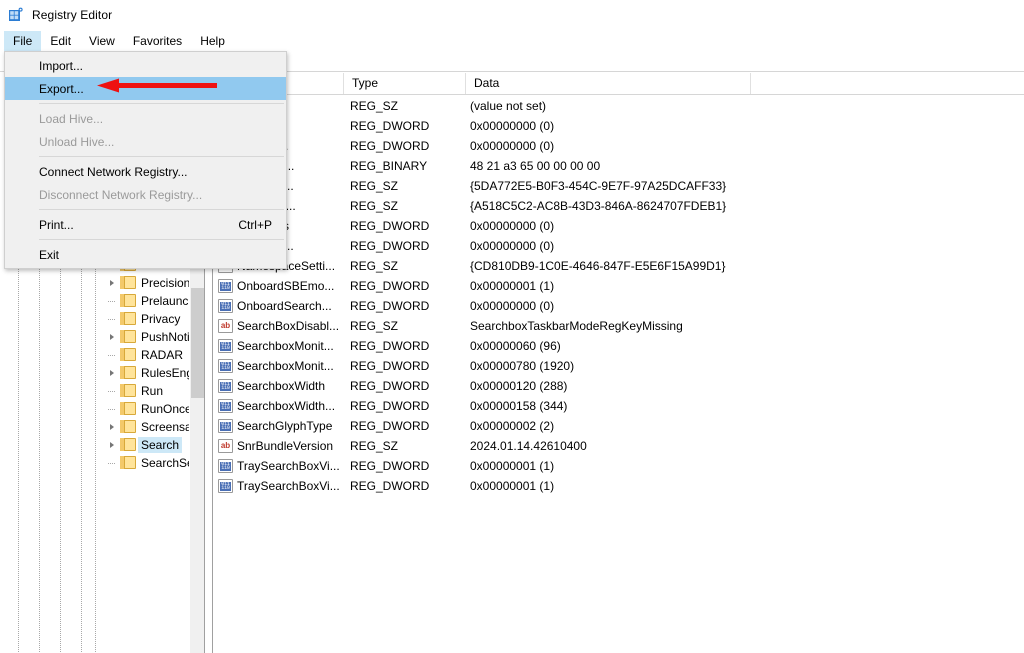 The width and height of the screenshot is (1024, 653). Describe the element at coordinates (94, 445) in the screenshot. I see `tree-item-search: Search` at that location.